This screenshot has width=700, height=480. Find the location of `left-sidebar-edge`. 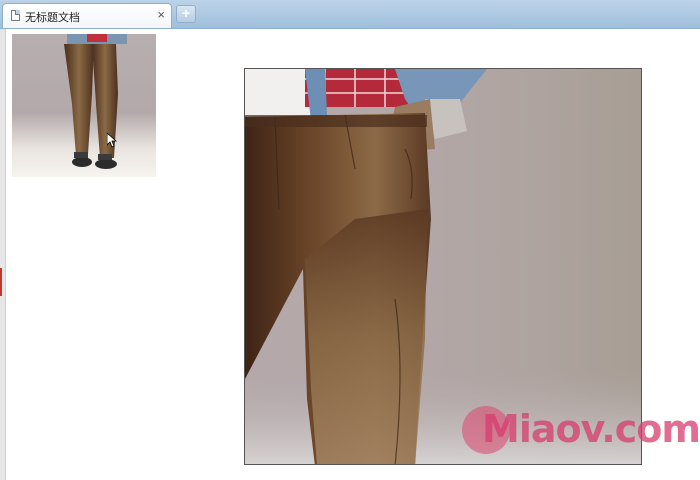

left-sidebar-edge is located at coordinates (3, 254).